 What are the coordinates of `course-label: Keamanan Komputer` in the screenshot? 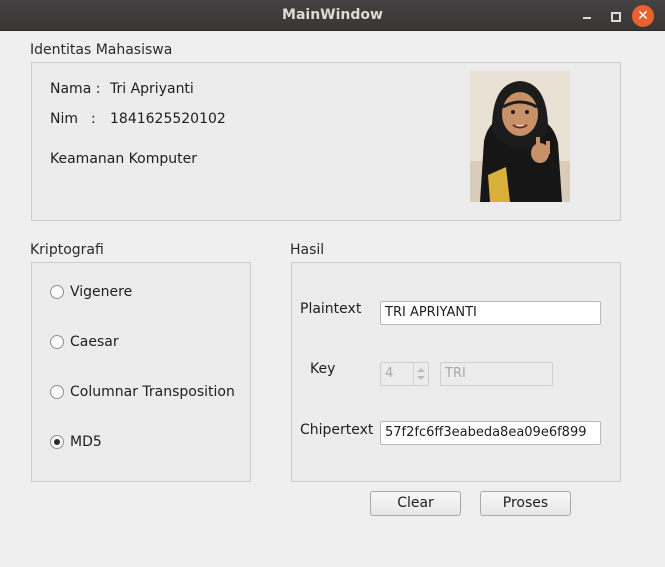 It's located at (123, 159).